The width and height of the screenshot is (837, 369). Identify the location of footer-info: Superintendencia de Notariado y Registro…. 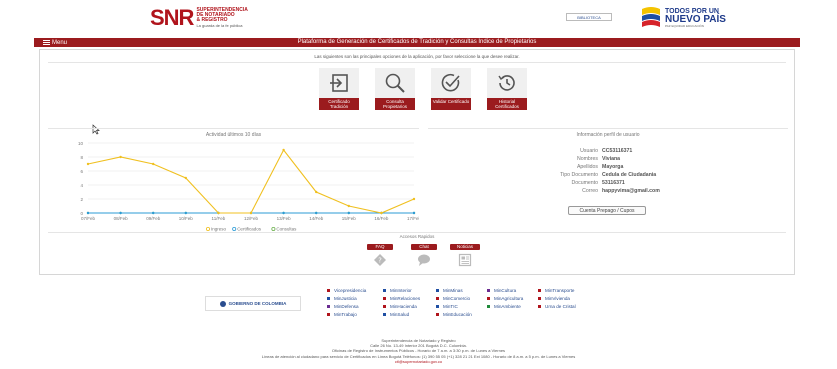
(418, 351).